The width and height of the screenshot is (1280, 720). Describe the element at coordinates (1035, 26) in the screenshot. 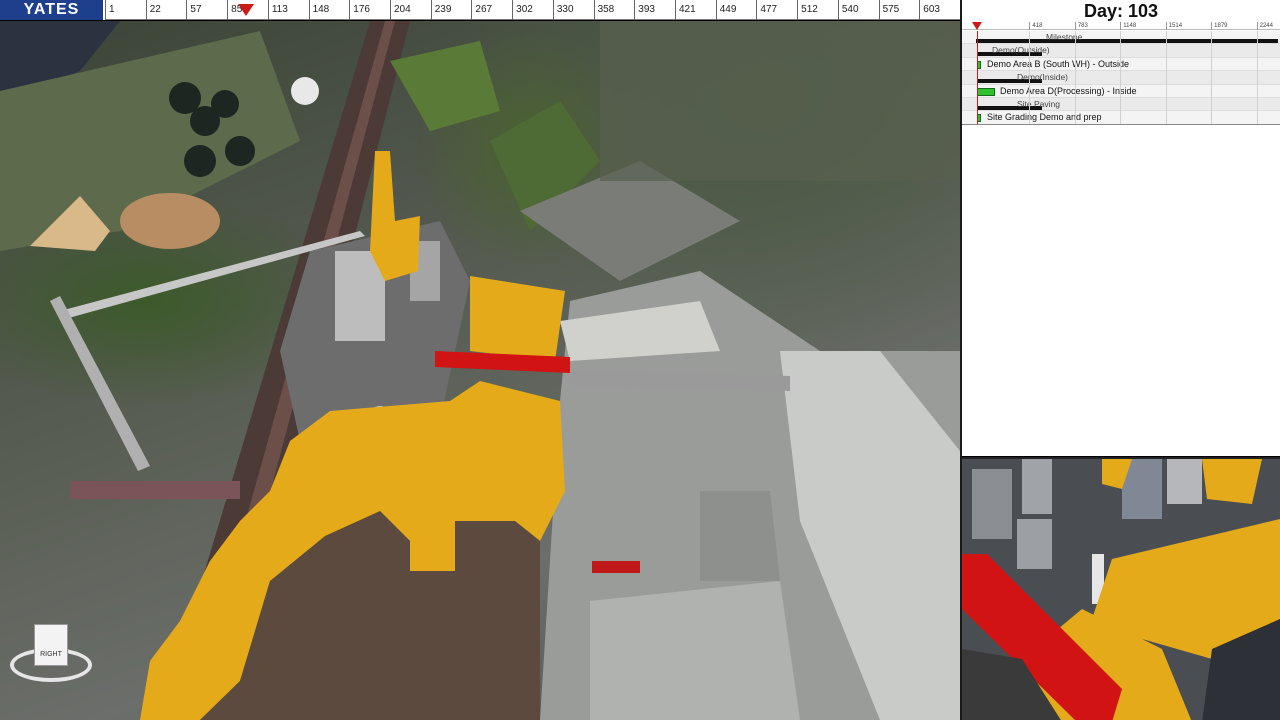

I see `gantt-scale-tick: 418` at that location.